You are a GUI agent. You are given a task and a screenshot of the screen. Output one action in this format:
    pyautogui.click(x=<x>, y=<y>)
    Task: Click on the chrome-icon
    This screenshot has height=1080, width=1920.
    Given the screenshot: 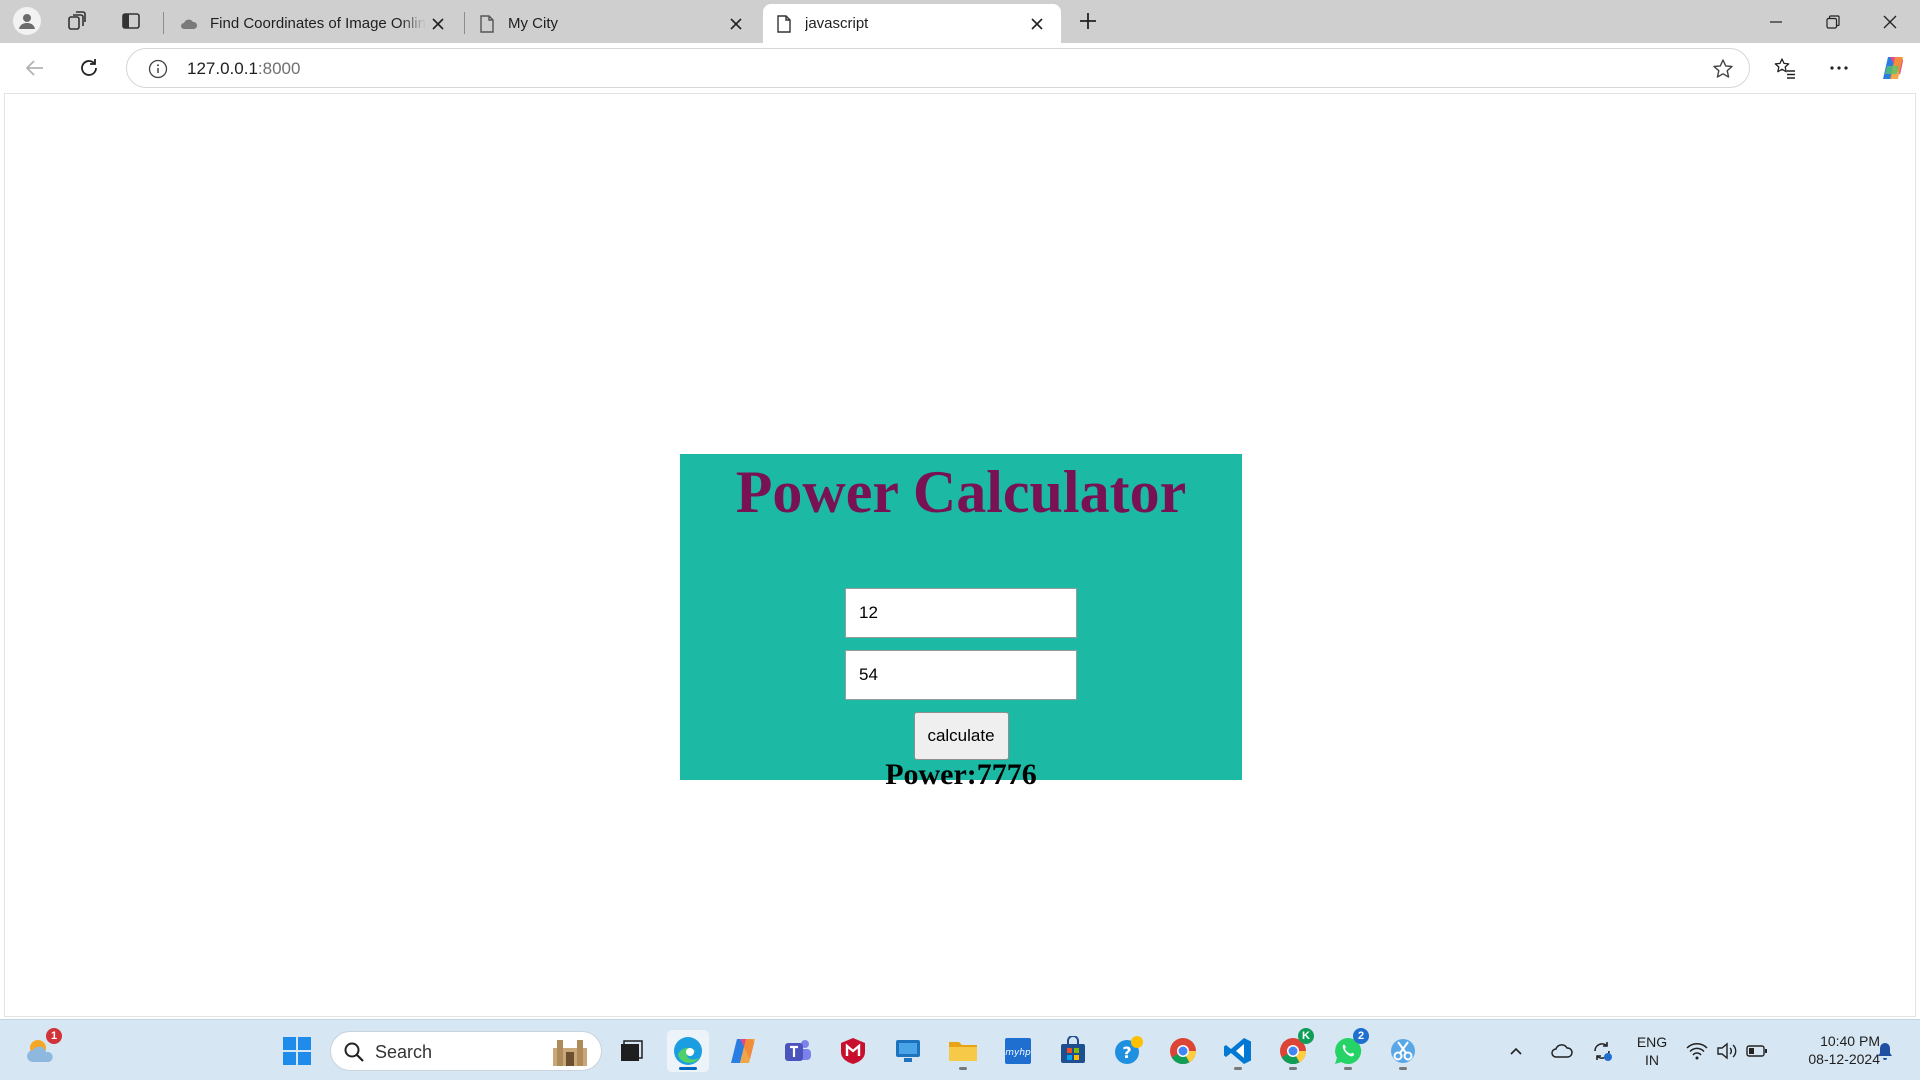 What is the action you would take?
    pyautogui.click(x=1183, y=1051)
    